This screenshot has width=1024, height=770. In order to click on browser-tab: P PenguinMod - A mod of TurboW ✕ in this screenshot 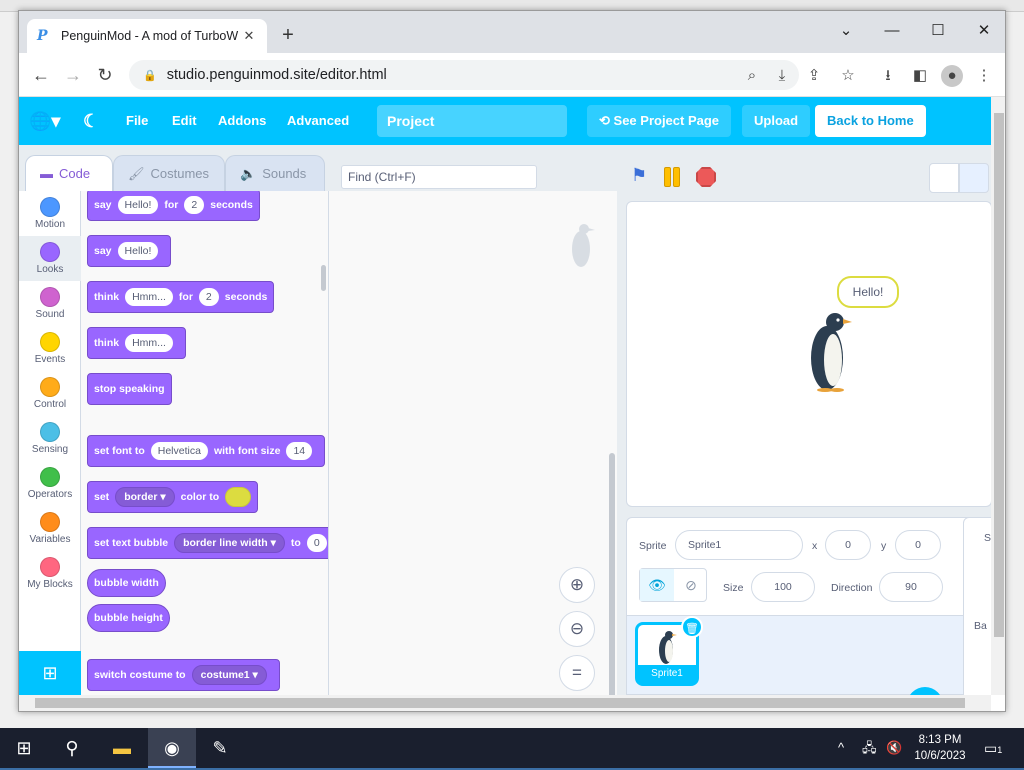, I will do `click(147, 36)`.